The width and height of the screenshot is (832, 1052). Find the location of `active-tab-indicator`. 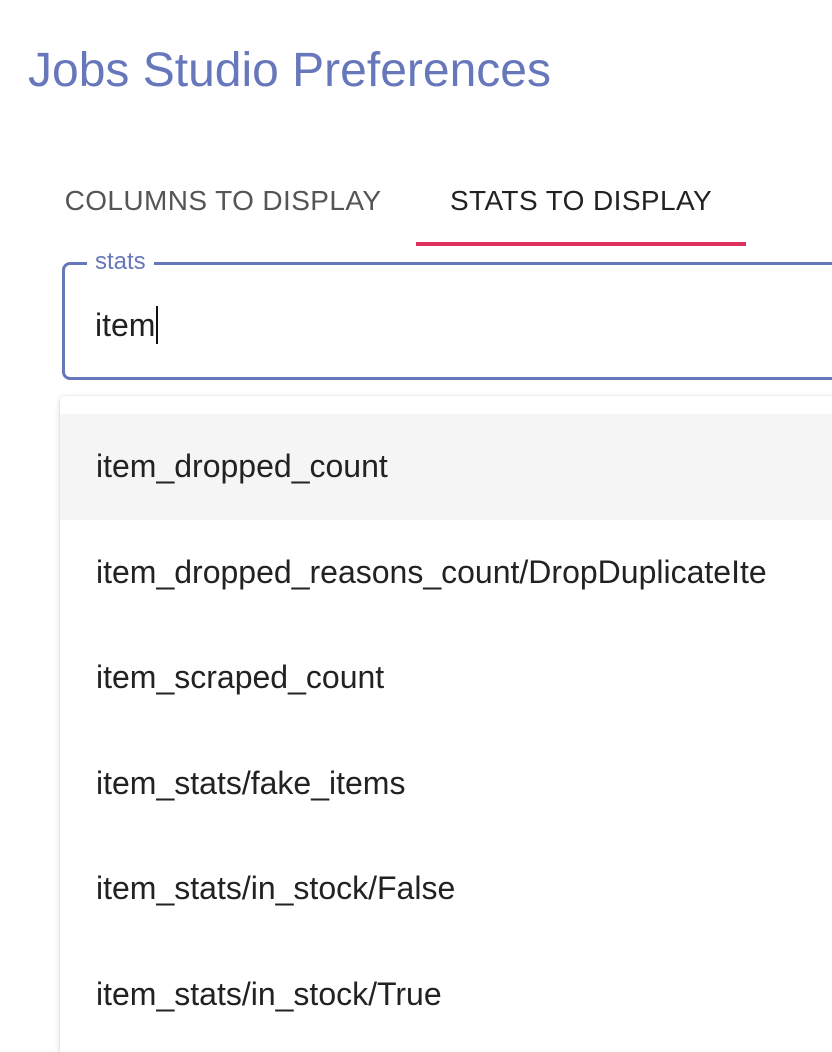

active-tab-indicator is located at coordinates (581, 244).